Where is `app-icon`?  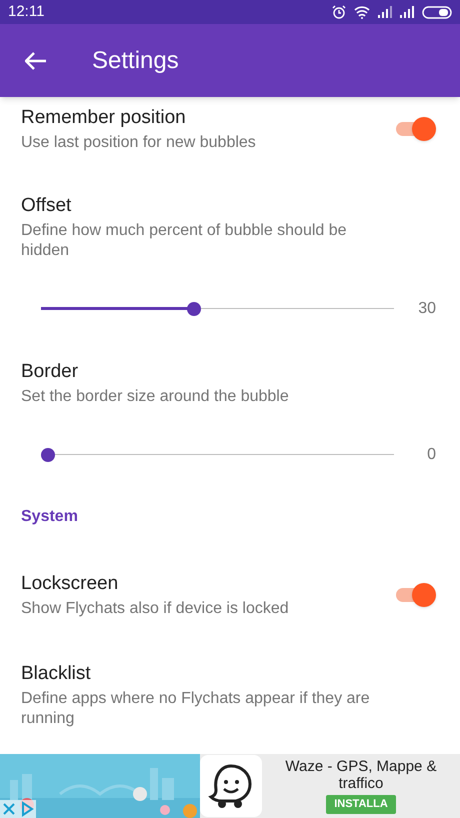
app-icon is located at coordinates (231, 786).